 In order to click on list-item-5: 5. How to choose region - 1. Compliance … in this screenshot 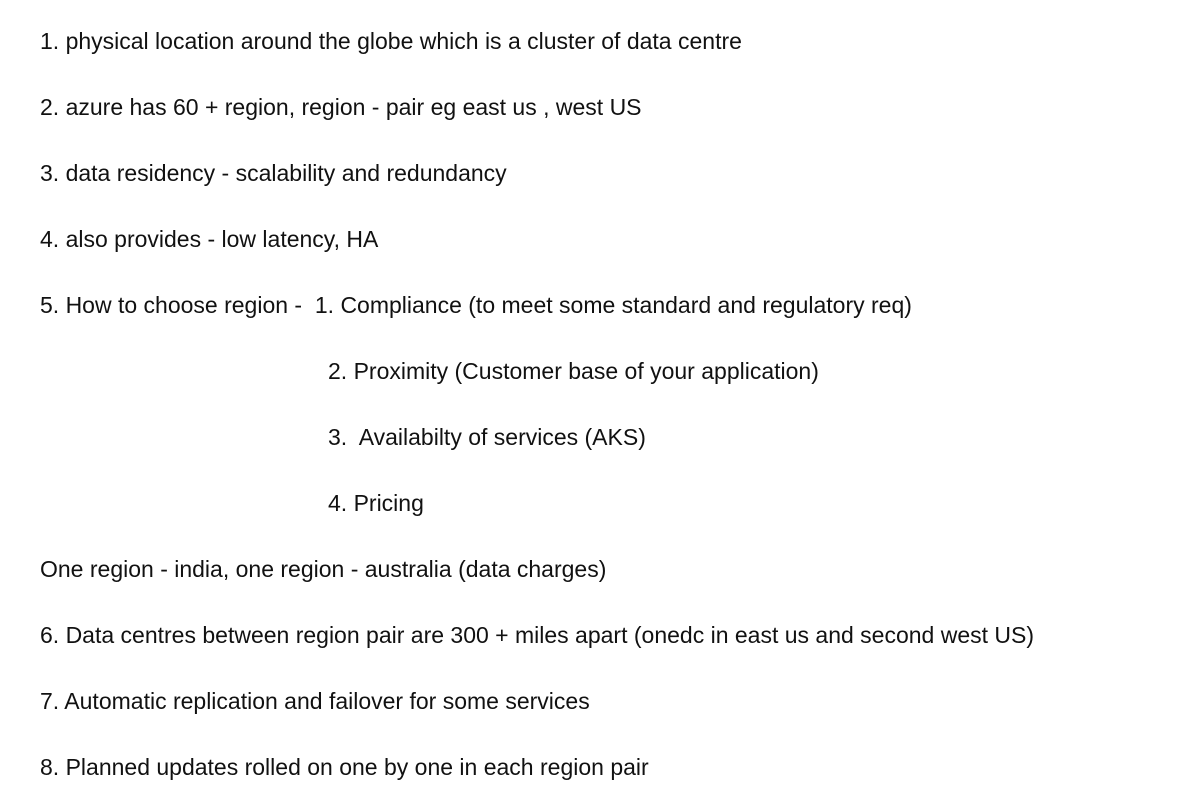, I will do `click(476, 305)`.